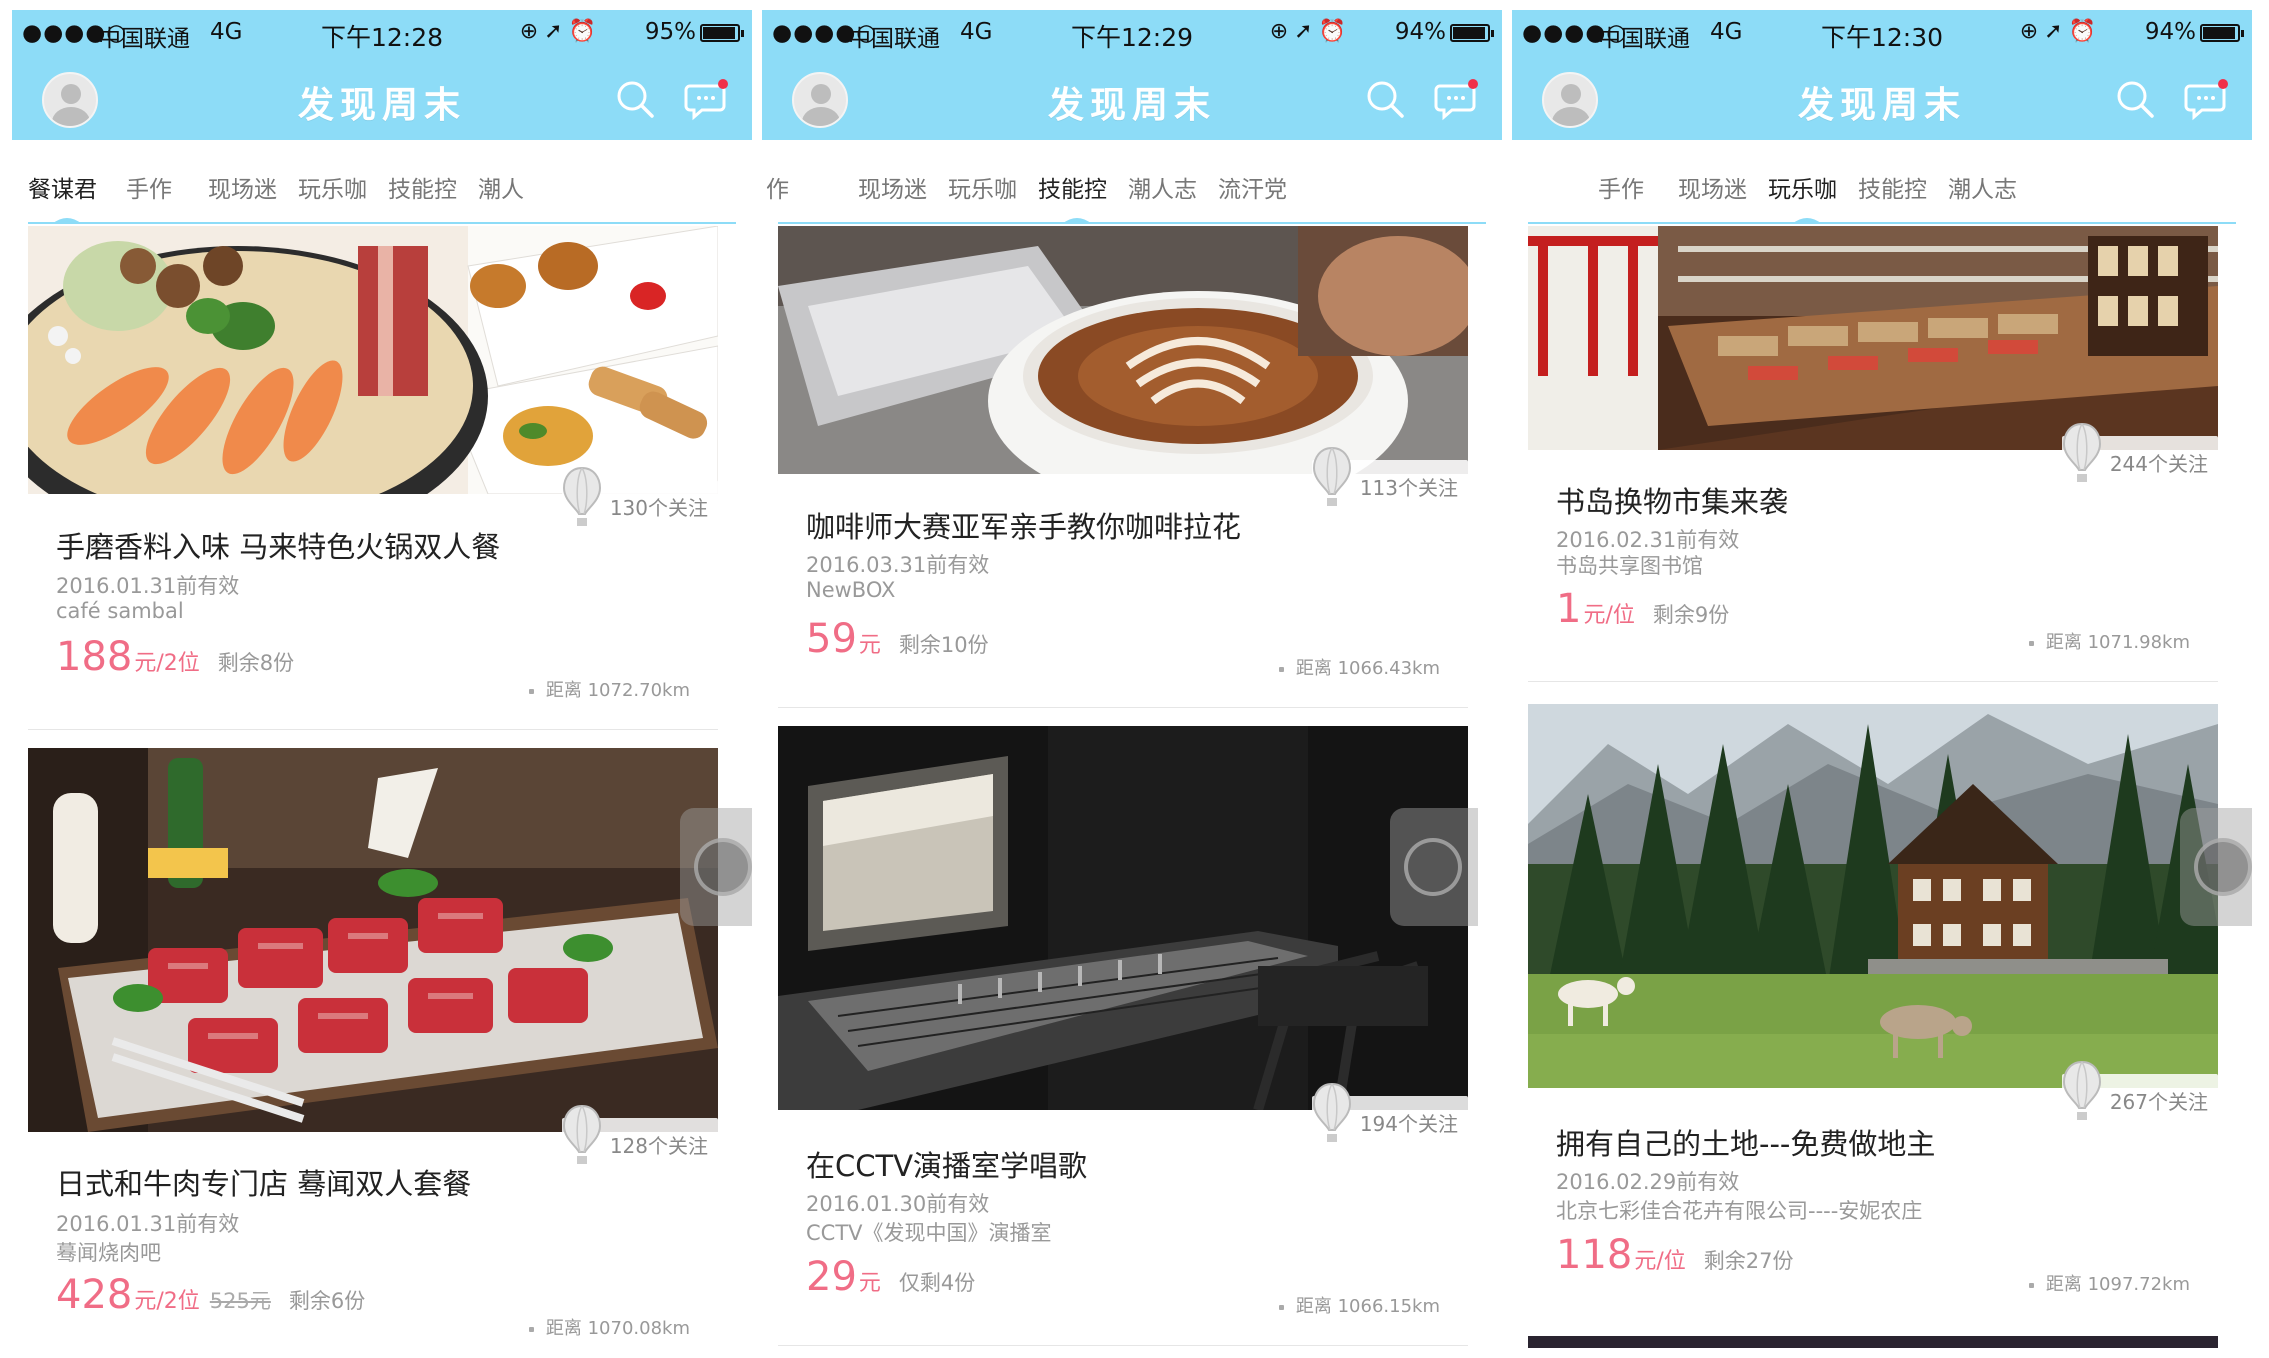 The image size is (2269, 1358). I want to click on message-icon, so click(1456, 100).